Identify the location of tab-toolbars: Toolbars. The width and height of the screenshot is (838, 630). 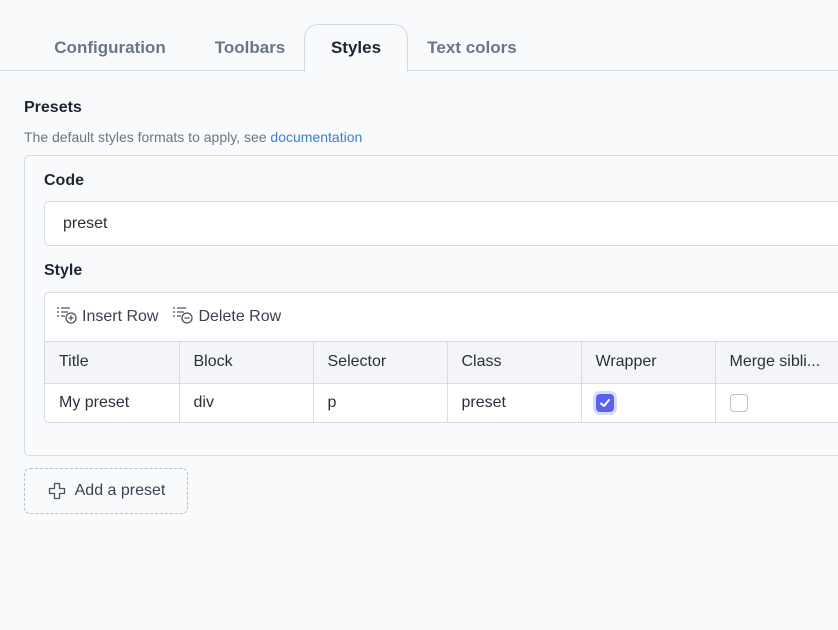
(250, 47).